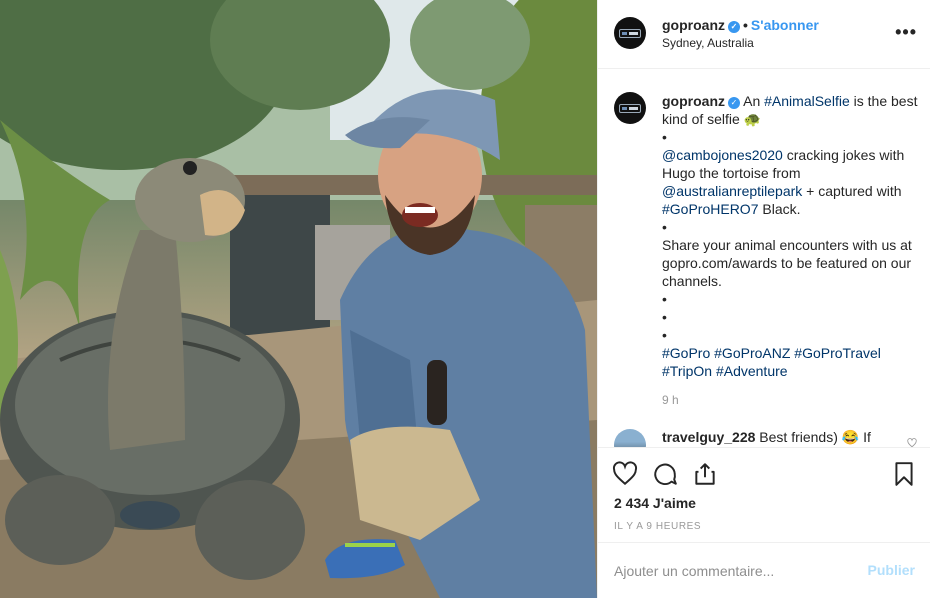  What do you see at coordinates (837, 353) in the screenshot?
I see `hashtag-link: #GoProTravel` at bounding box center [837, 353].